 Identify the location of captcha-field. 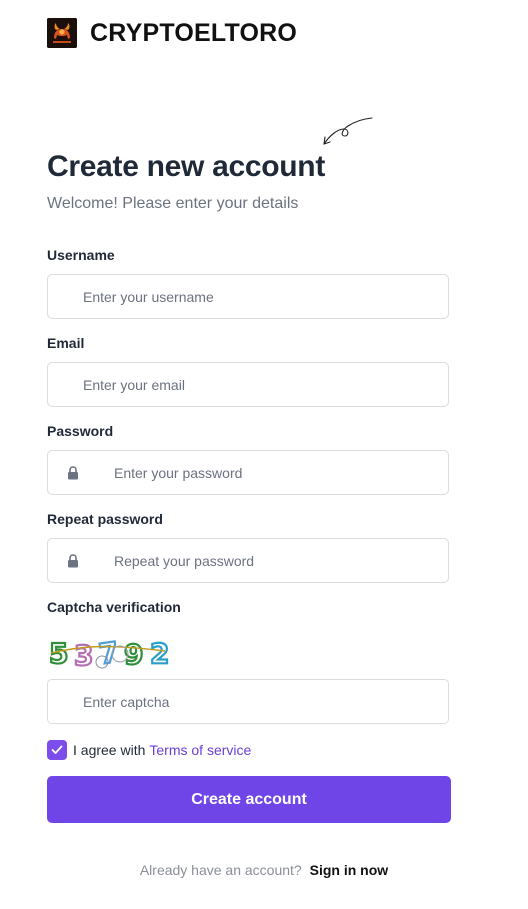
(248, 701).